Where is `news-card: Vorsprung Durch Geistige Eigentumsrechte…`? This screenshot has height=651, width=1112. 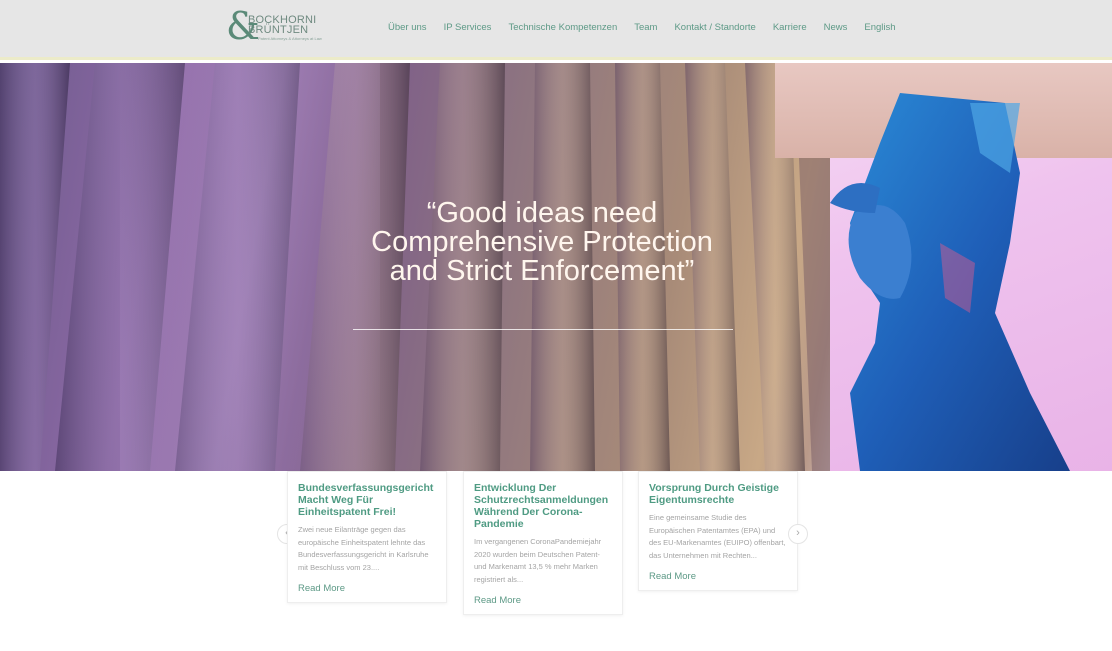
news-card: Vorsprung Durch Geistige Eigentumsrechte… is located at coordinates (718, 531).